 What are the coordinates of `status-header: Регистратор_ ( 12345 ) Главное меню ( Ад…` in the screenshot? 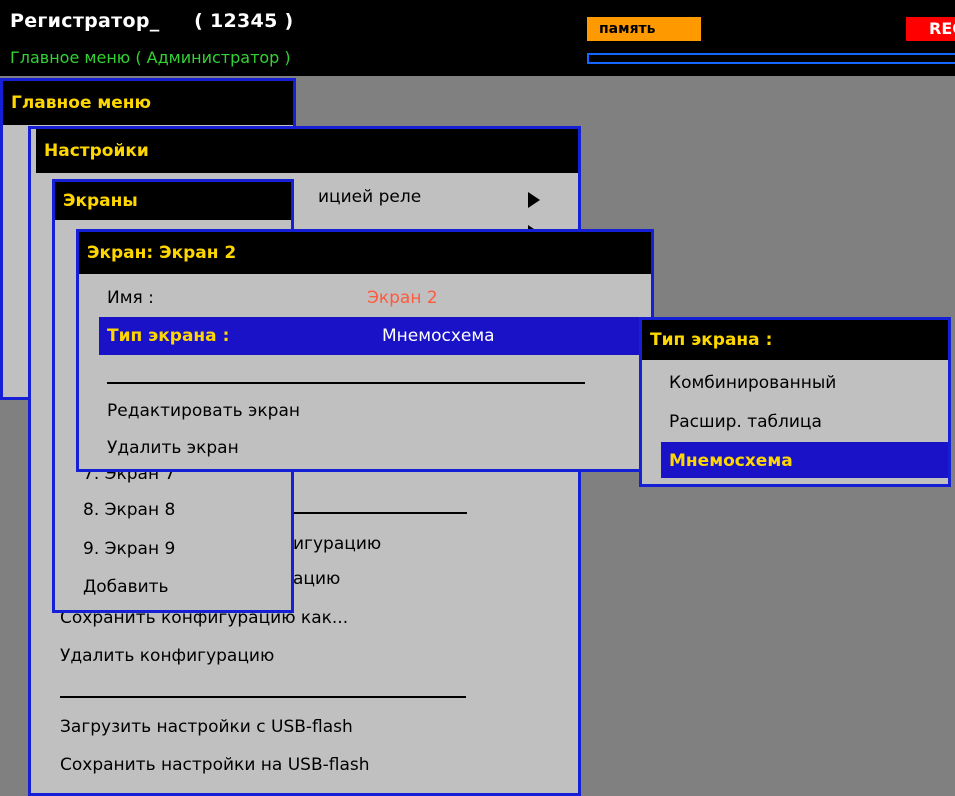 It's located at (477, 38).